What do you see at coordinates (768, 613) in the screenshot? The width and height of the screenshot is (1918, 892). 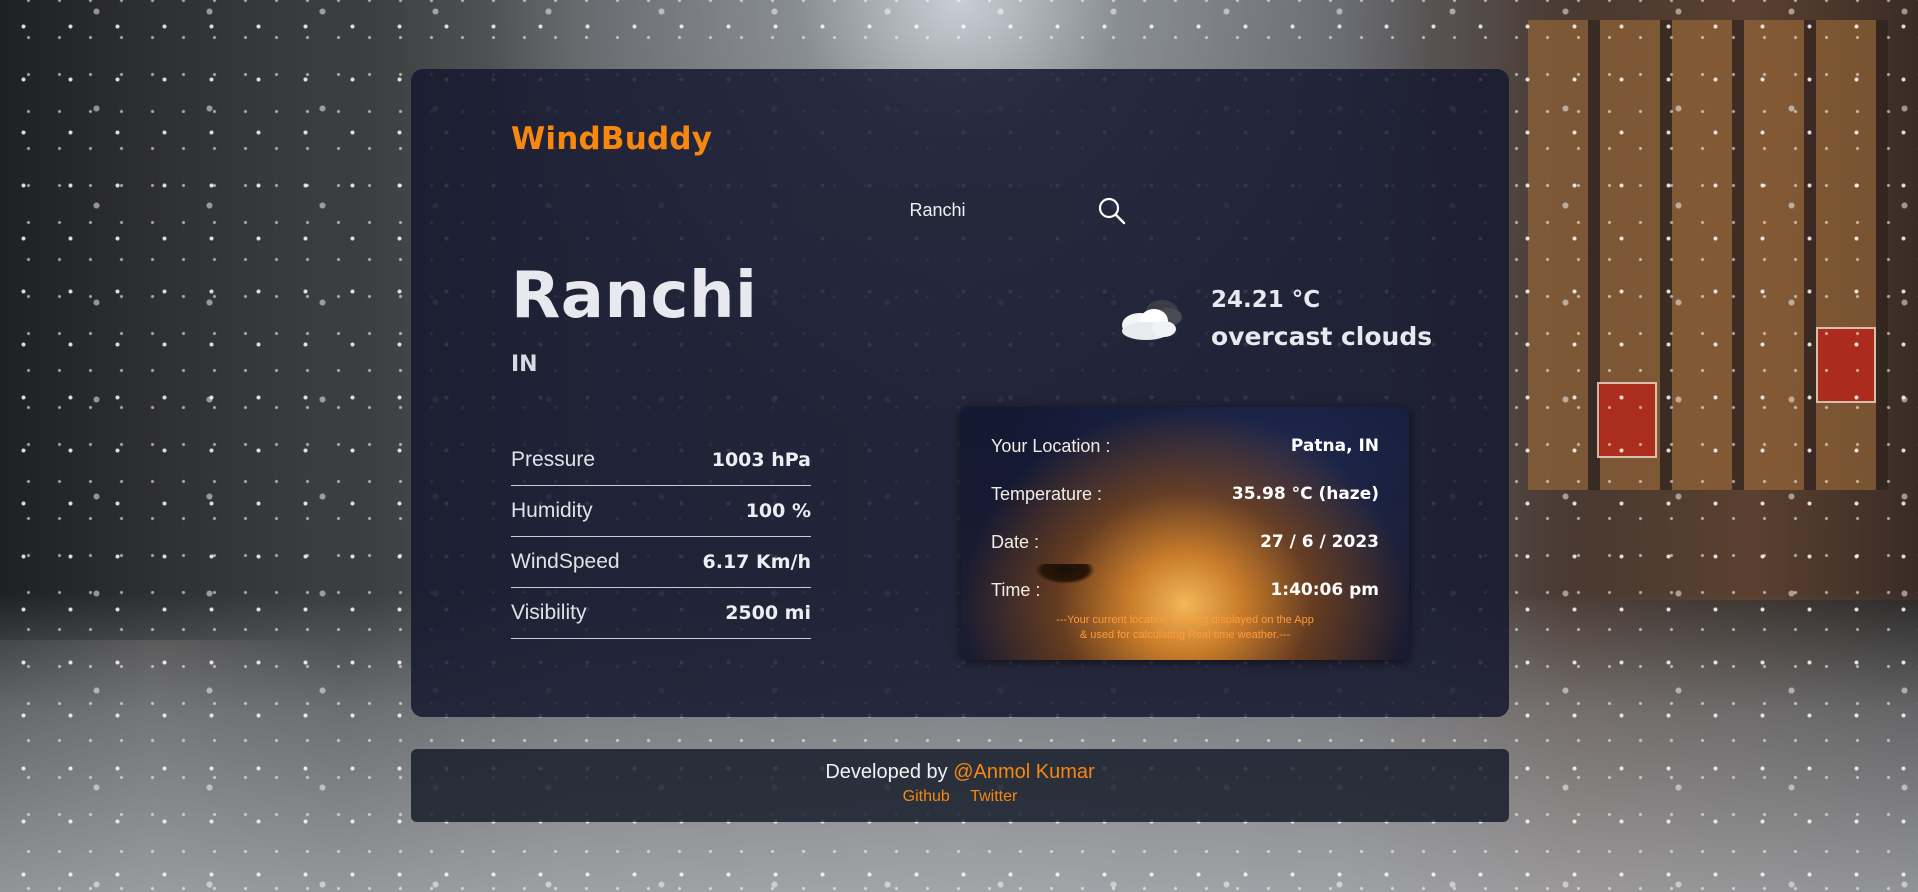 I see `stat-value: 2500 mi` at bounding box center [768, 613].